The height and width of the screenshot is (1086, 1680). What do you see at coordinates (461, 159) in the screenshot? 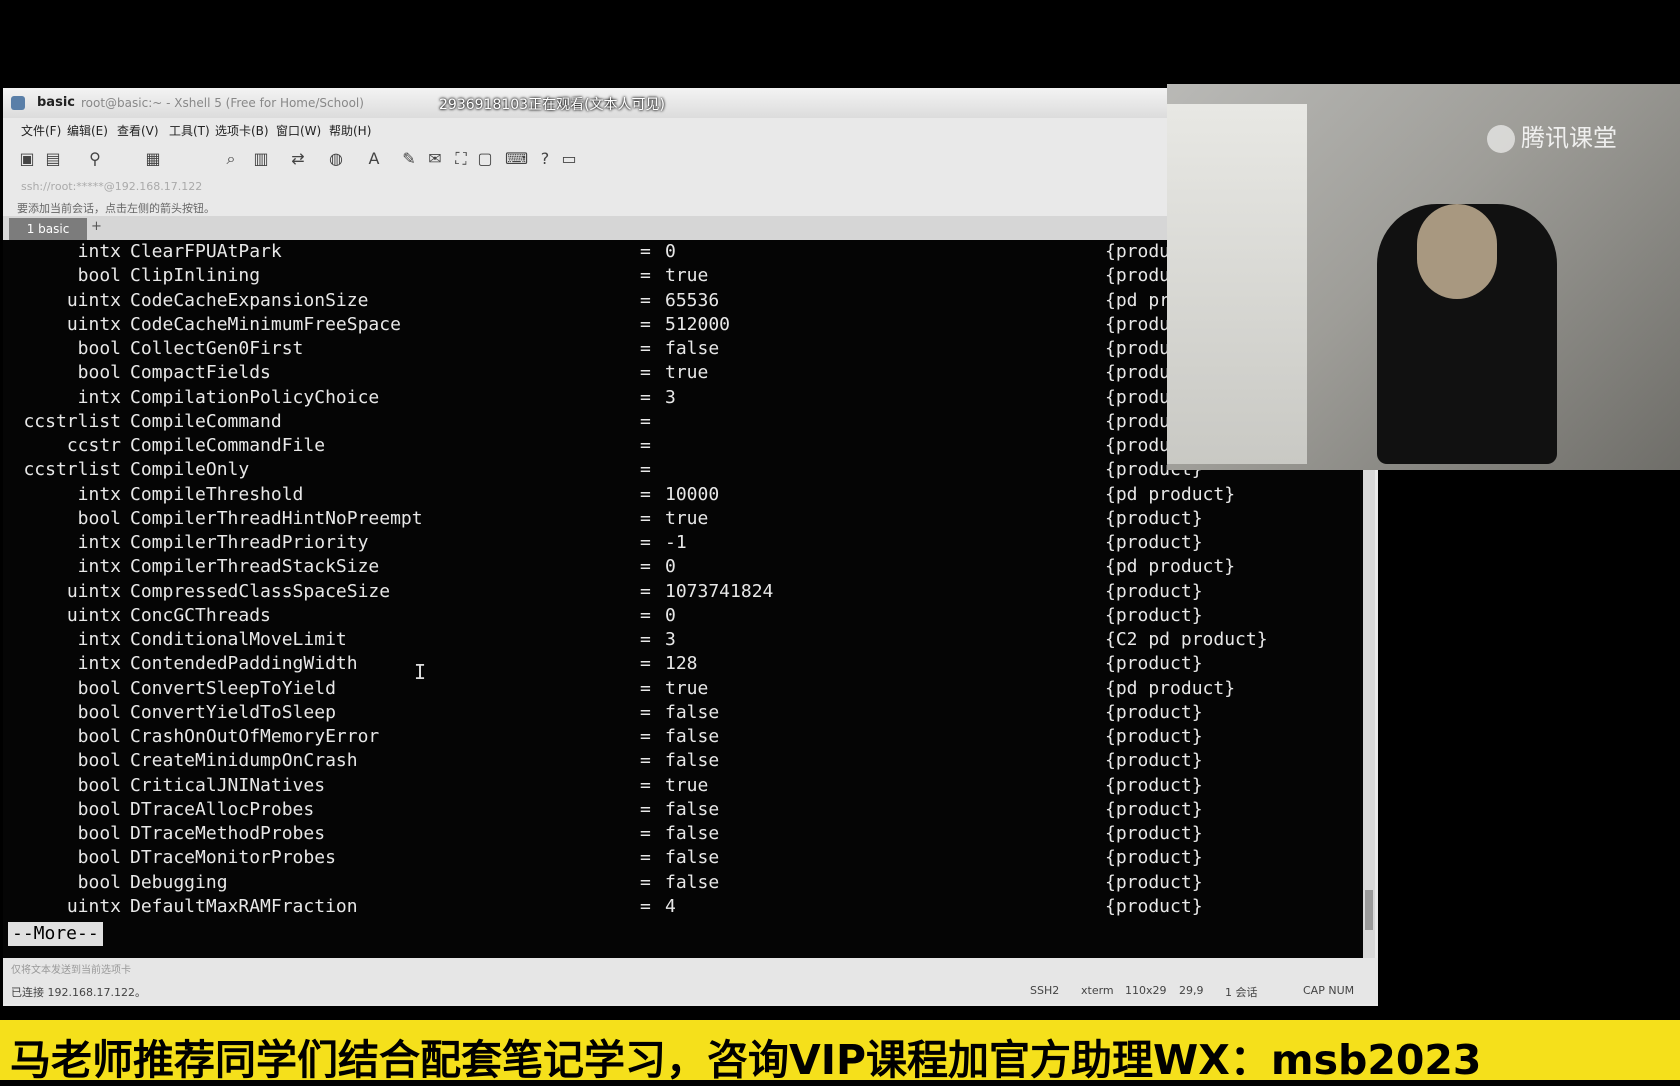
I see `fullscreen-icon: ⛶` at bounding box center [461, 159].